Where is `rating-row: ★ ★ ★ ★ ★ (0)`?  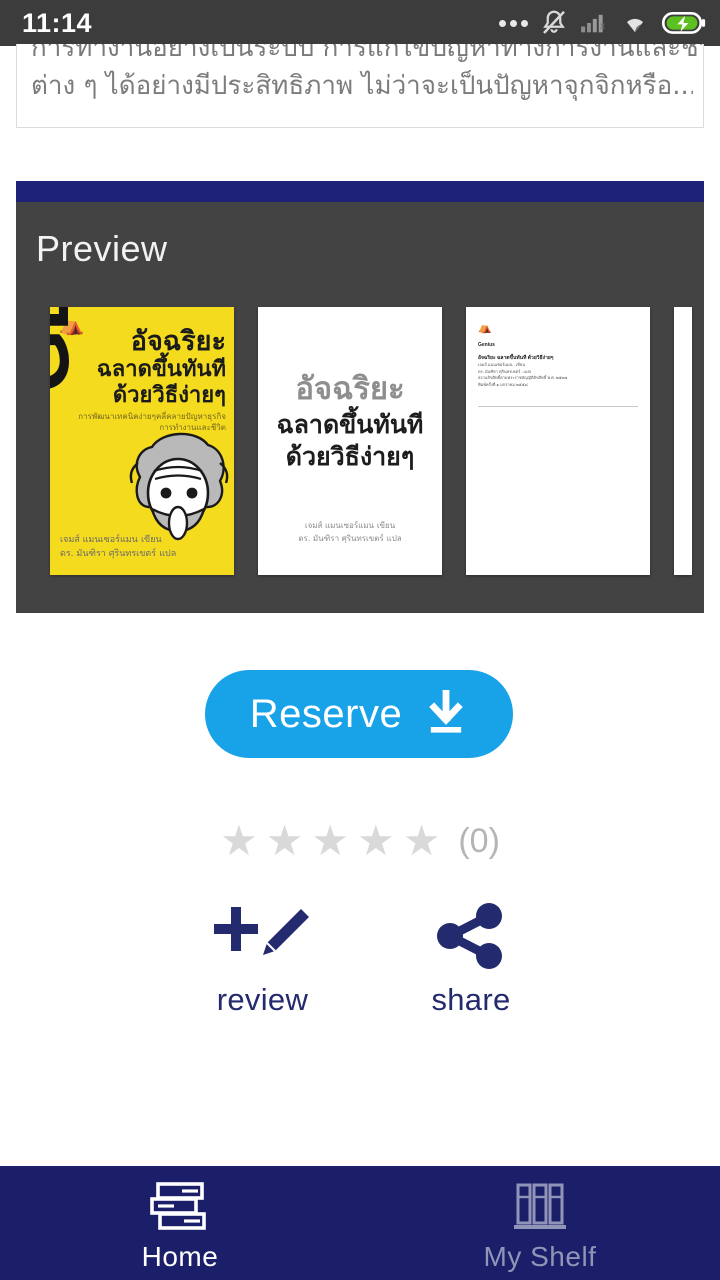
rating-row: ★ ★ ★ ★ ★ (0) is located at coordinates (360, 841).